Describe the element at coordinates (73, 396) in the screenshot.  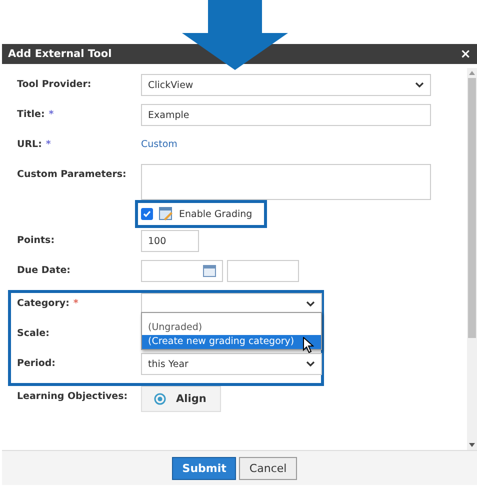
I see `field-label: Learning Objectives:` at that location.